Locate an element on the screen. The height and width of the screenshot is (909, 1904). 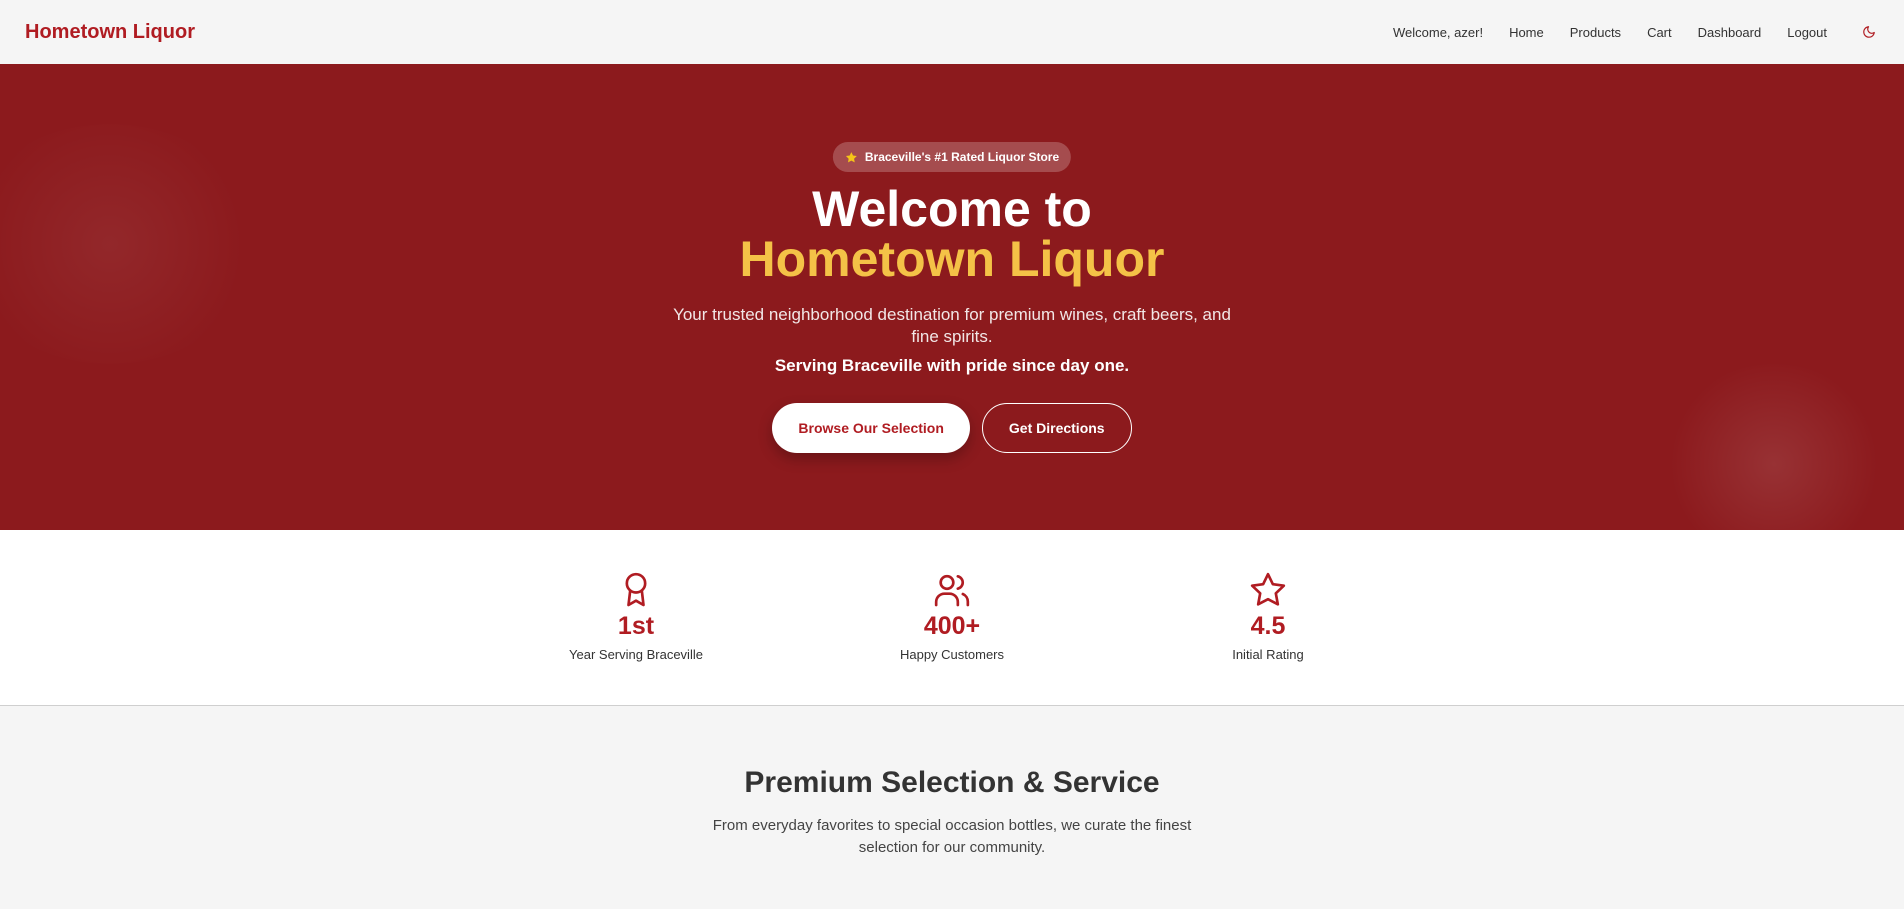
rating-badge-text: Braceville's #1 Rated Liquor Store is located at coordinates (962, 157).